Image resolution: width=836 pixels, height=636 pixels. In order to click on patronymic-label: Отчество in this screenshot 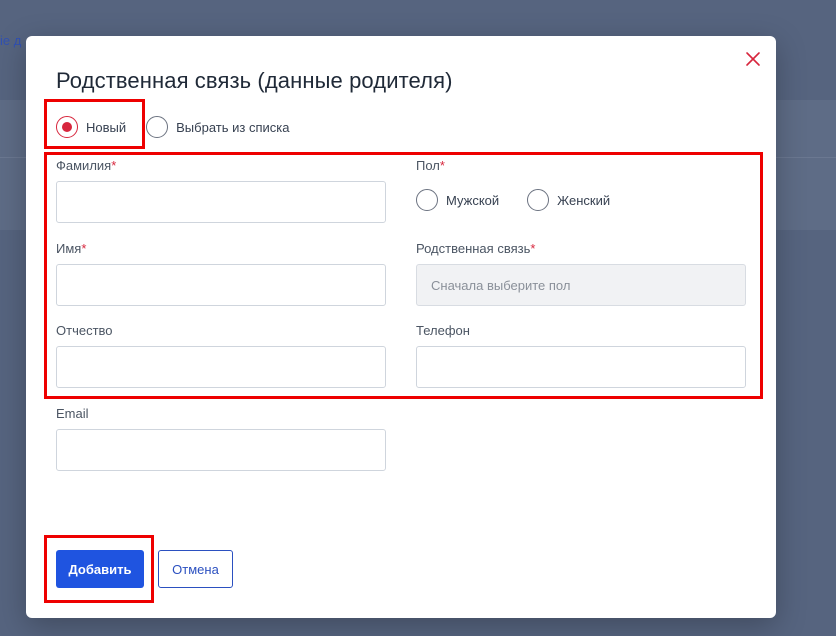, I will do `click(84, 330)`.